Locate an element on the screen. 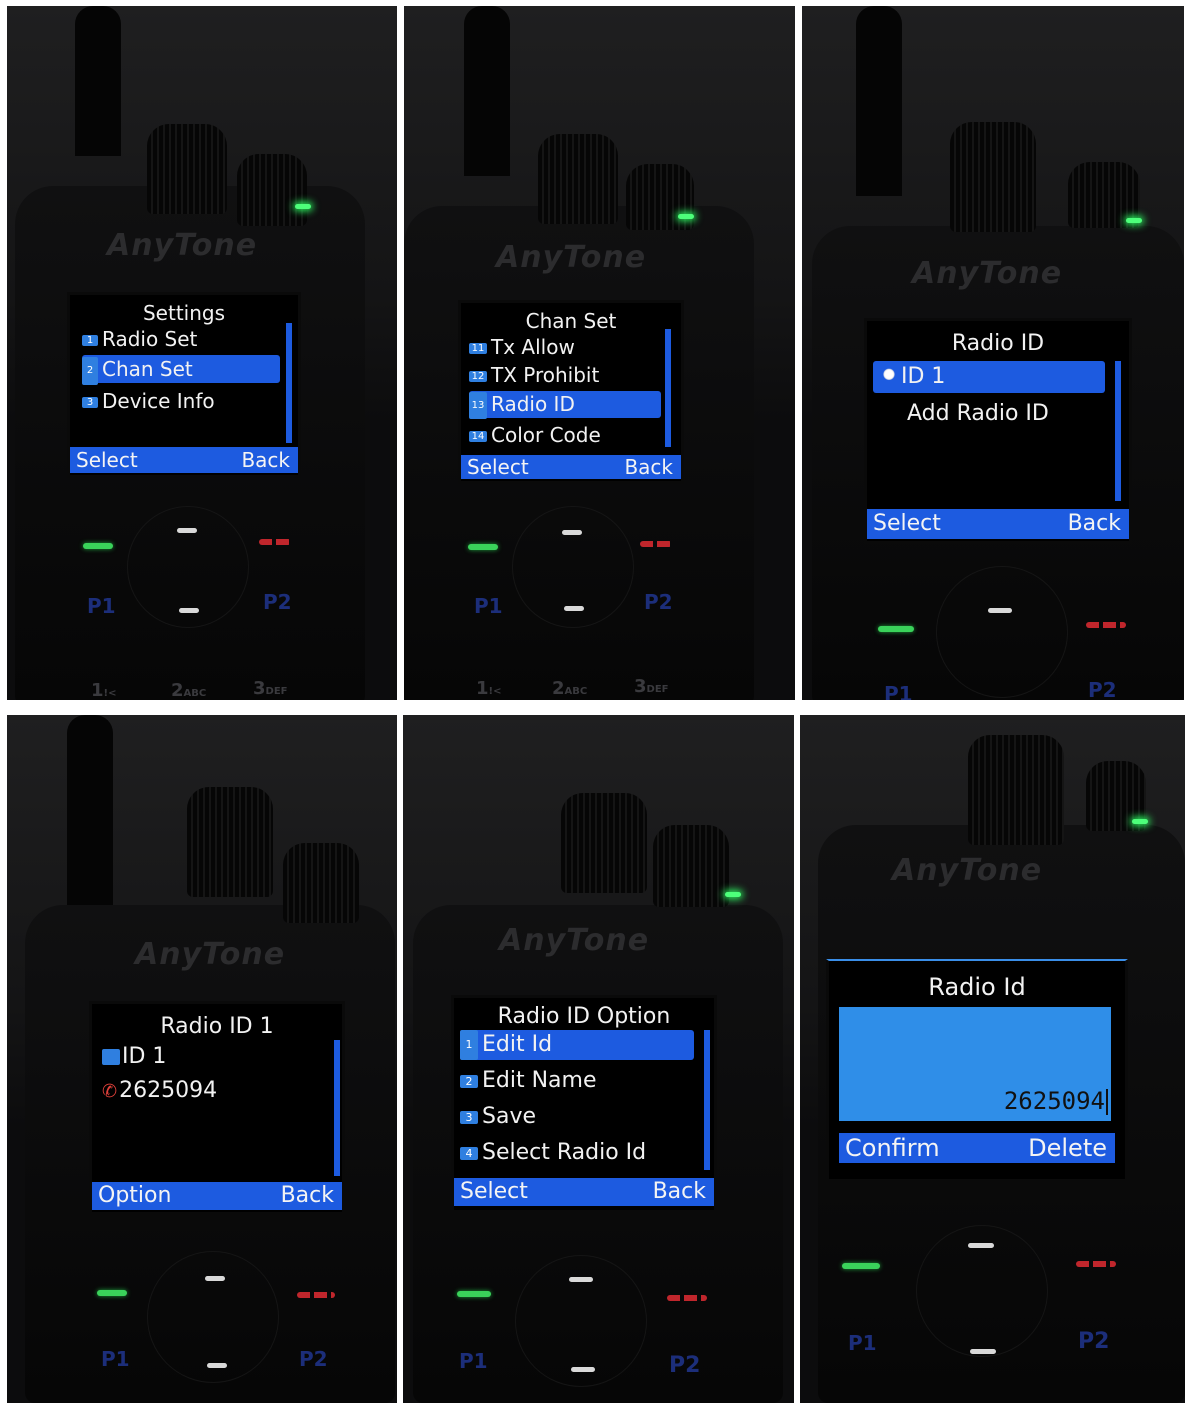 The height and width of the screenshot is (1403, 1185). menu-item-selected: ID 1 is located at coordinates (989, 377).